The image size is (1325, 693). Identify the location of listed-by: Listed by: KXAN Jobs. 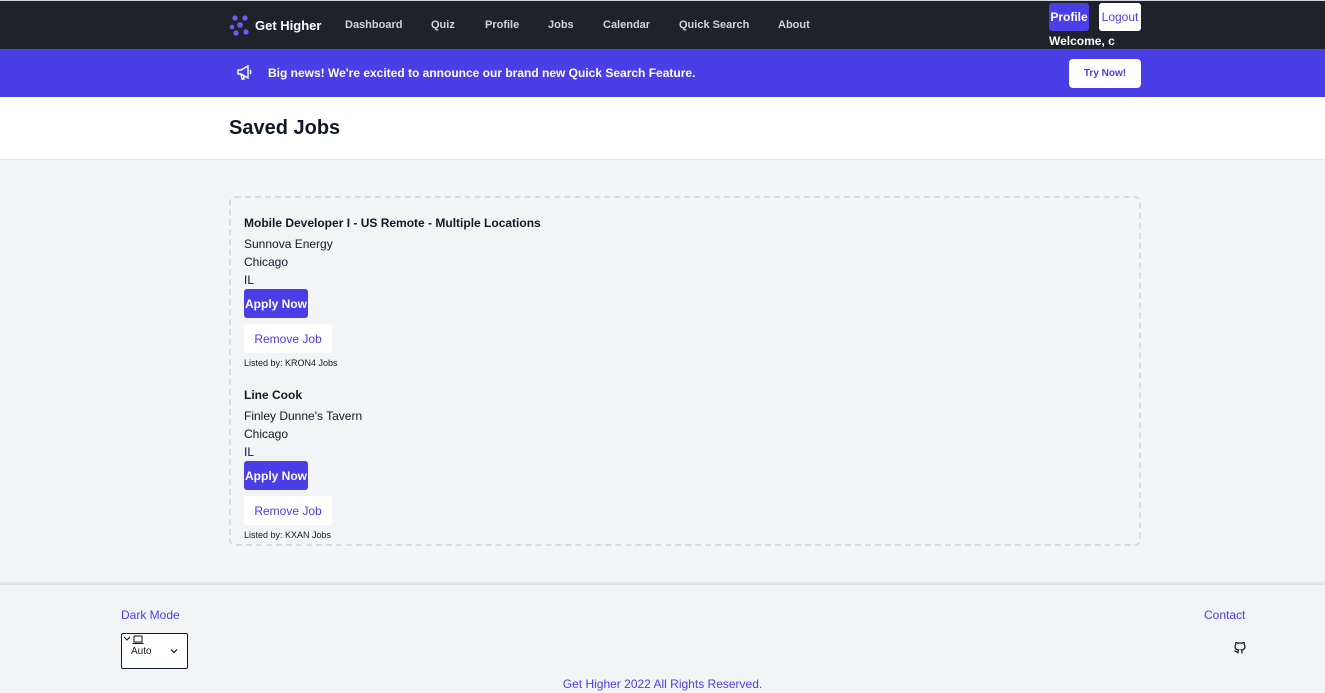
(288, 535).